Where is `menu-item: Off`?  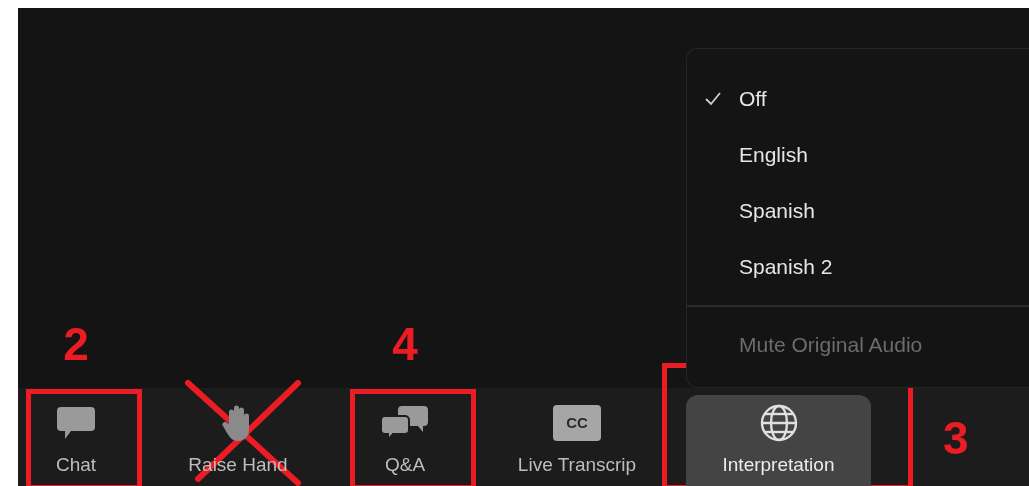 menu-item: Off is located at coordinates (858, 99).